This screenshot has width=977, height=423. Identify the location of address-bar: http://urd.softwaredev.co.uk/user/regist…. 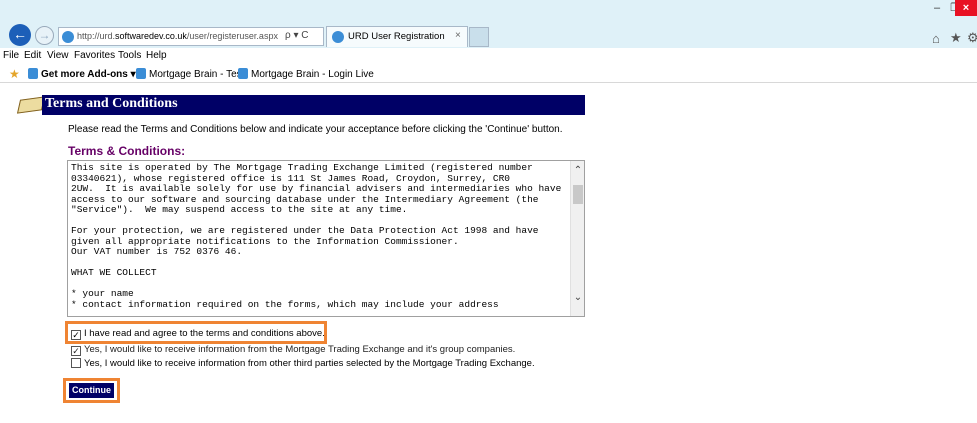
(191, 36).